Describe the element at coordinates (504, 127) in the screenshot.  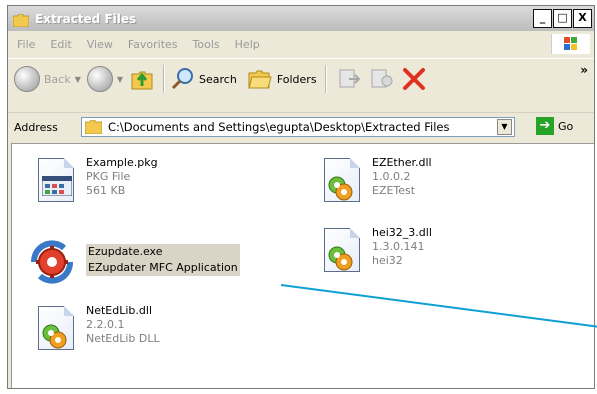
I see `address-dropdown-icon: ▼` at that location.